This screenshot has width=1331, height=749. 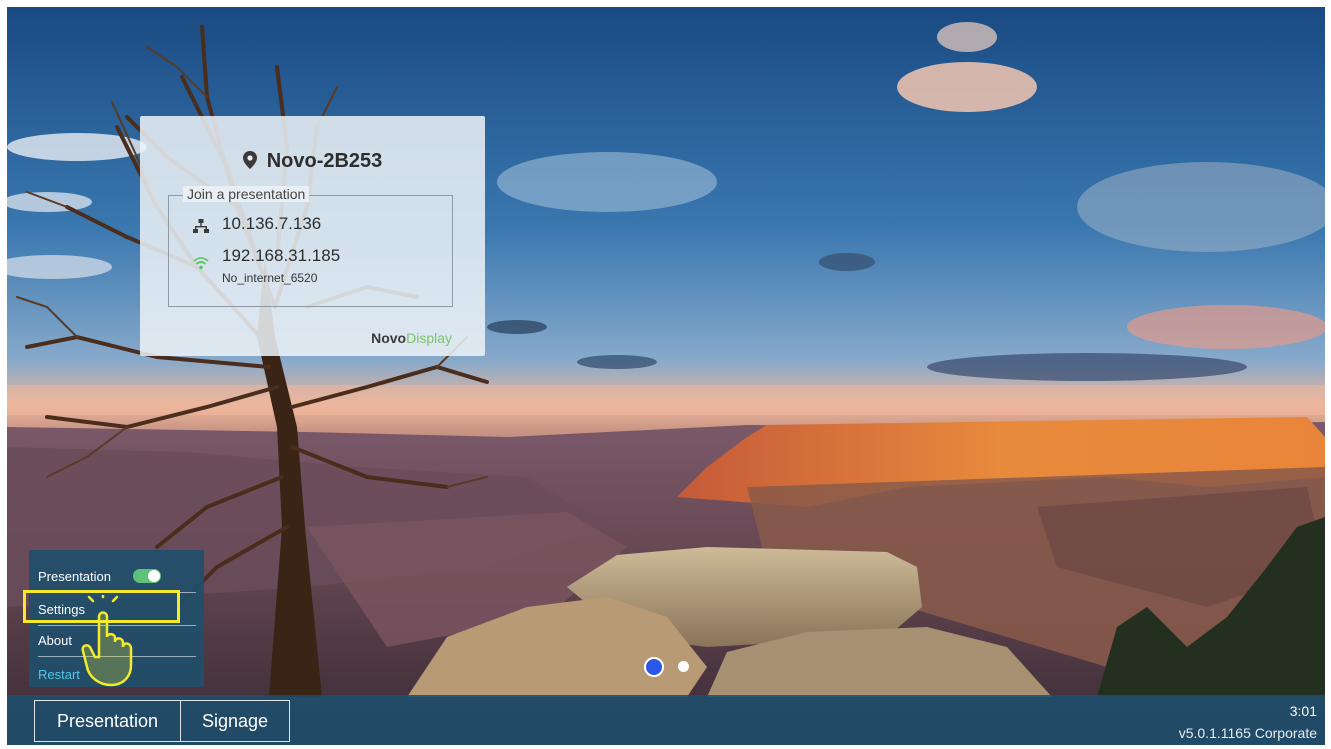 What do you see at coordinates (107, 641) in the screenshot?
I see `tap-hand-icon` at bounding box center [107, 641].